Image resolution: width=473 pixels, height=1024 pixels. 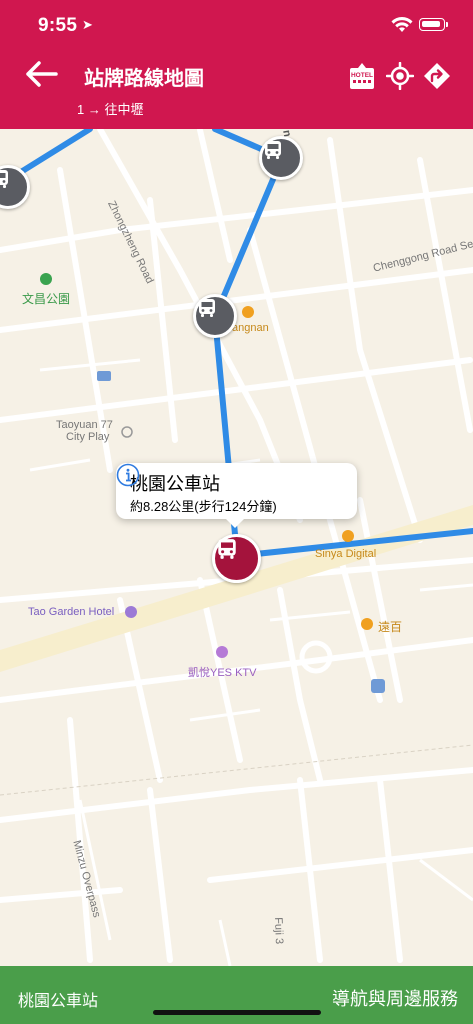 I want to click on app-header: 9:55 ➤ 站牌路線地圖 1 → 往中壢 HOTEL, so click(x=236, y=64).